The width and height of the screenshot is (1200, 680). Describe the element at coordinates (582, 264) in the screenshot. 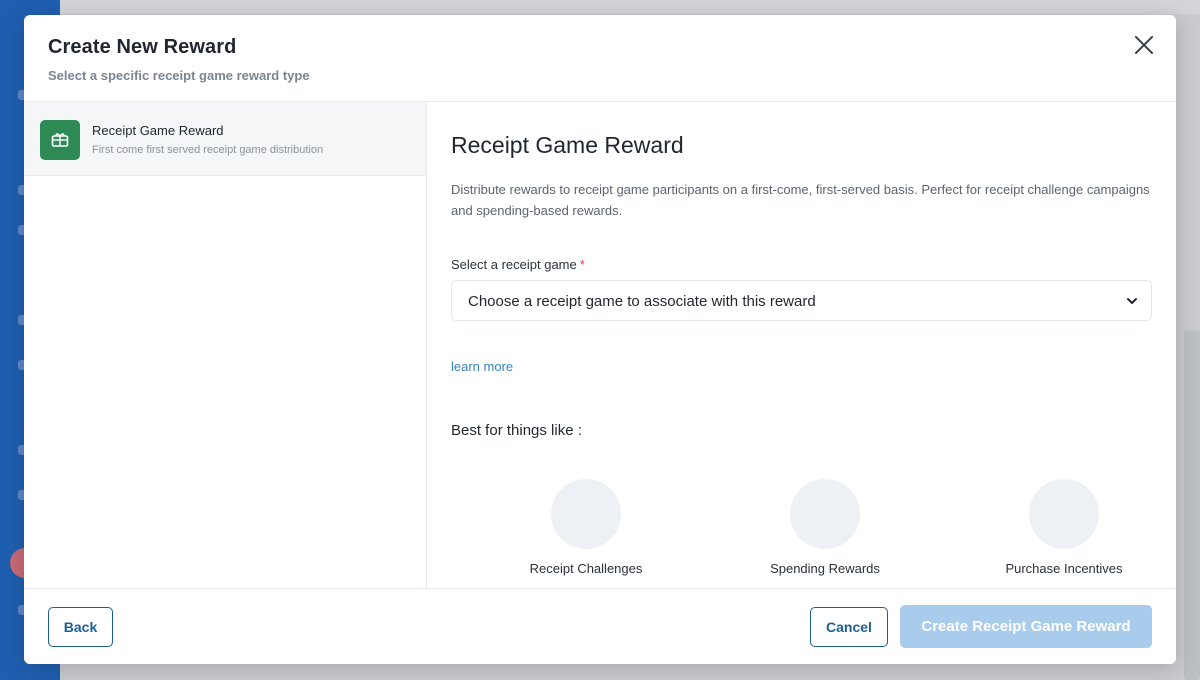

I see `required-marker: *` at that location.